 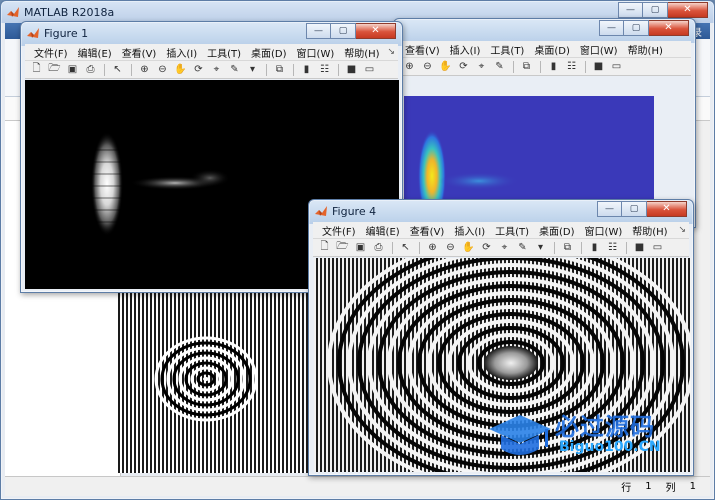 I want to click on main-maximize-button: ▢, so click(x=655, y=10).